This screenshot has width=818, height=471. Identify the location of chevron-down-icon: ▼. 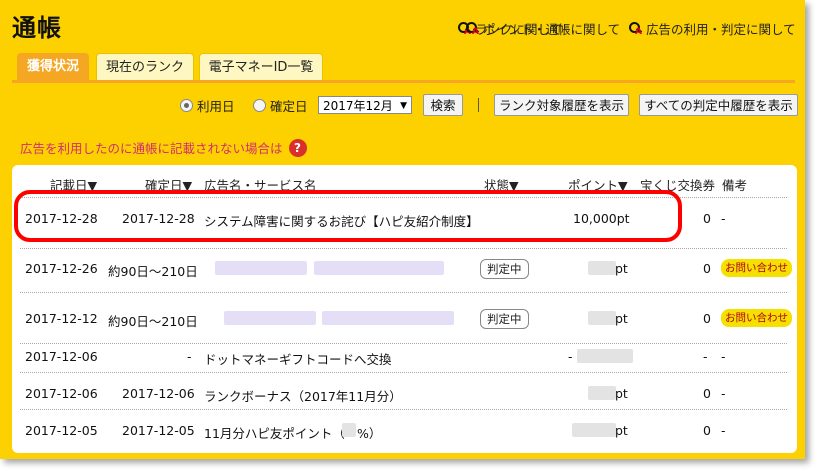
(403, 106).